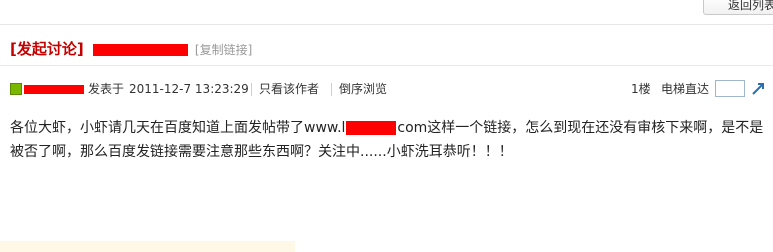  What do you see at coordinates (106, 89) in the screenshot?
I see `posted-label: 发表于` at bounding box center [106, 89].